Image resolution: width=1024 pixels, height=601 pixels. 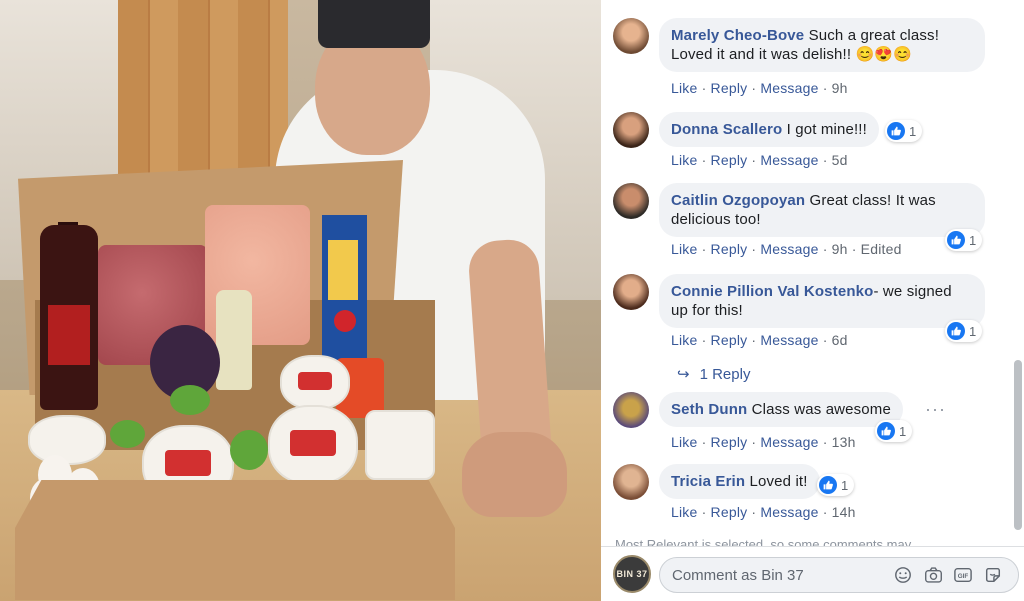 I want to click on comment-actions: Like · Reply · Message · 5d, so click(x=759, y=160).